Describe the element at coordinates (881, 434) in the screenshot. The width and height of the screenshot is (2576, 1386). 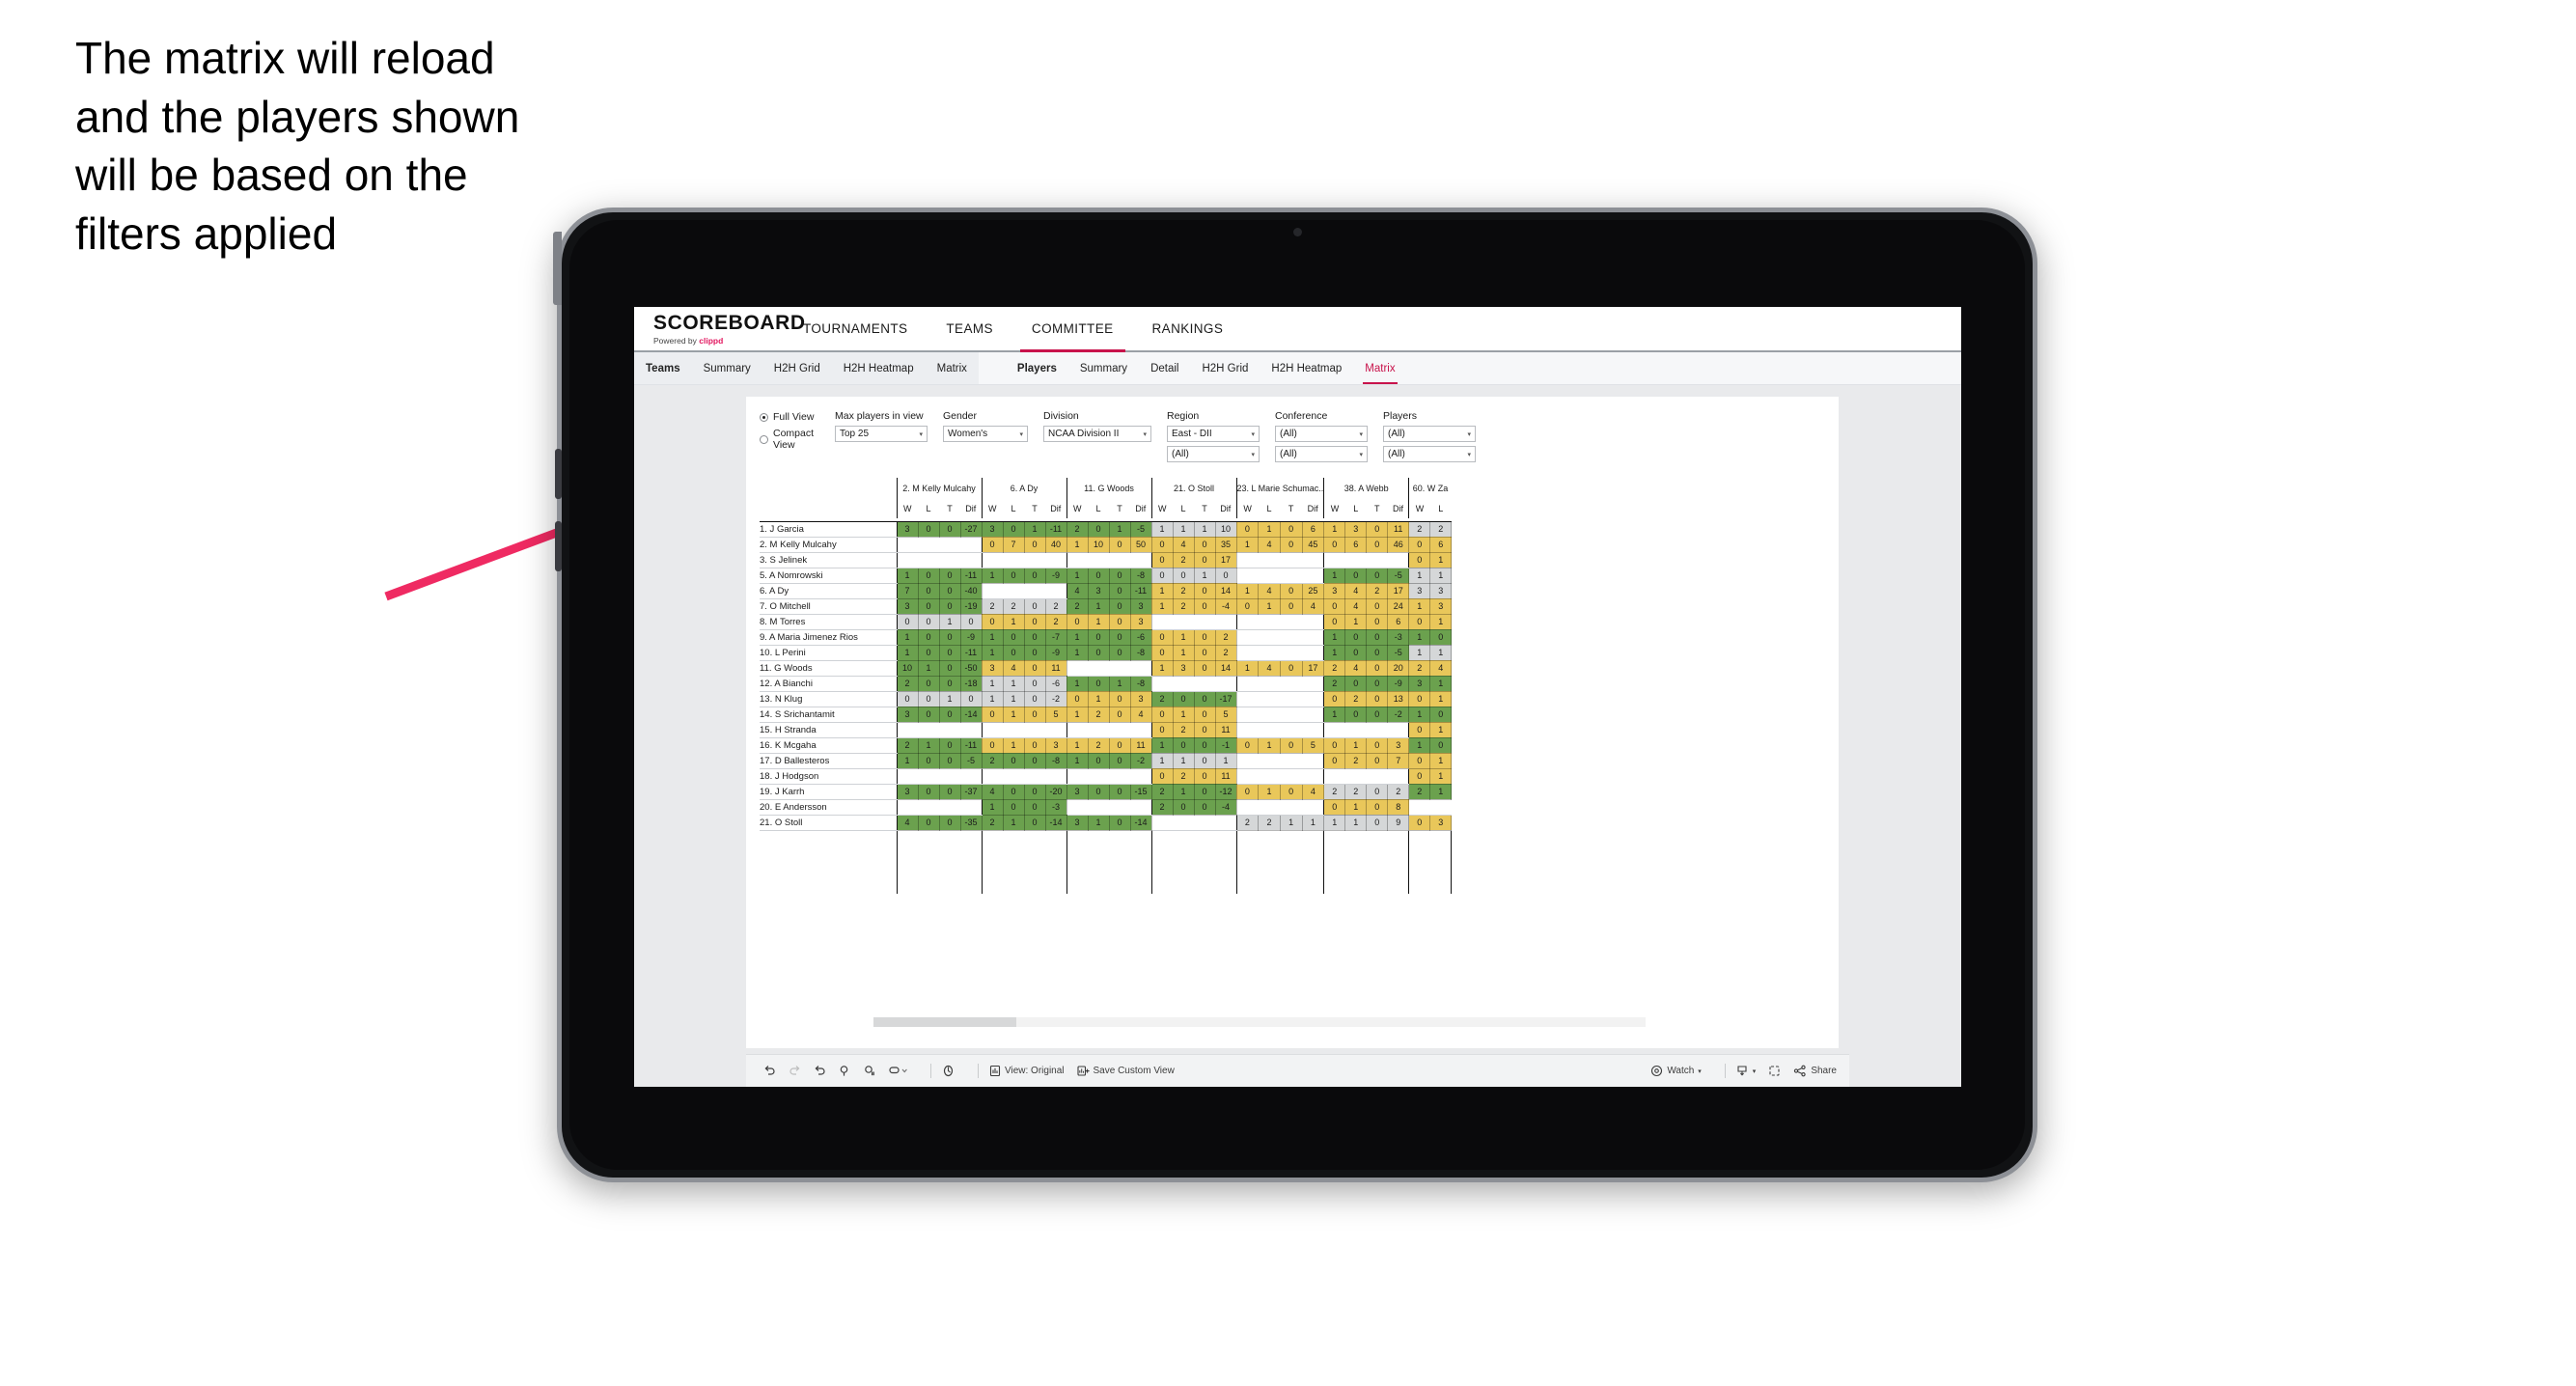
I see `filter-select-max-players-in-view-0: Top 25 ▾` at that location.